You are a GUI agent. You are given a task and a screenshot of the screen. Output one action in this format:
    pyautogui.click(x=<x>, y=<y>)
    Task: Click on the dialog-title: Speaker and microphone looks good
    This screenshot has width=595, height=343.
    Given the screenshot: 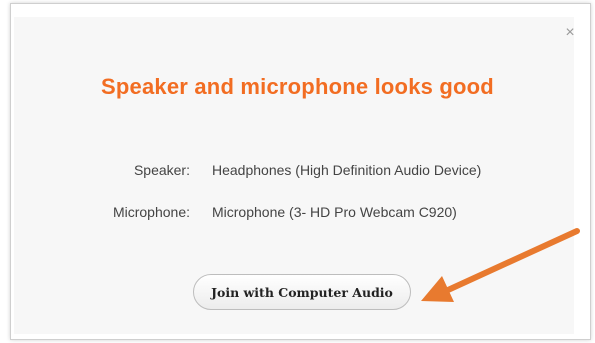 What is the action you would take?
    pyautogui.click(x=297, y=86)
    